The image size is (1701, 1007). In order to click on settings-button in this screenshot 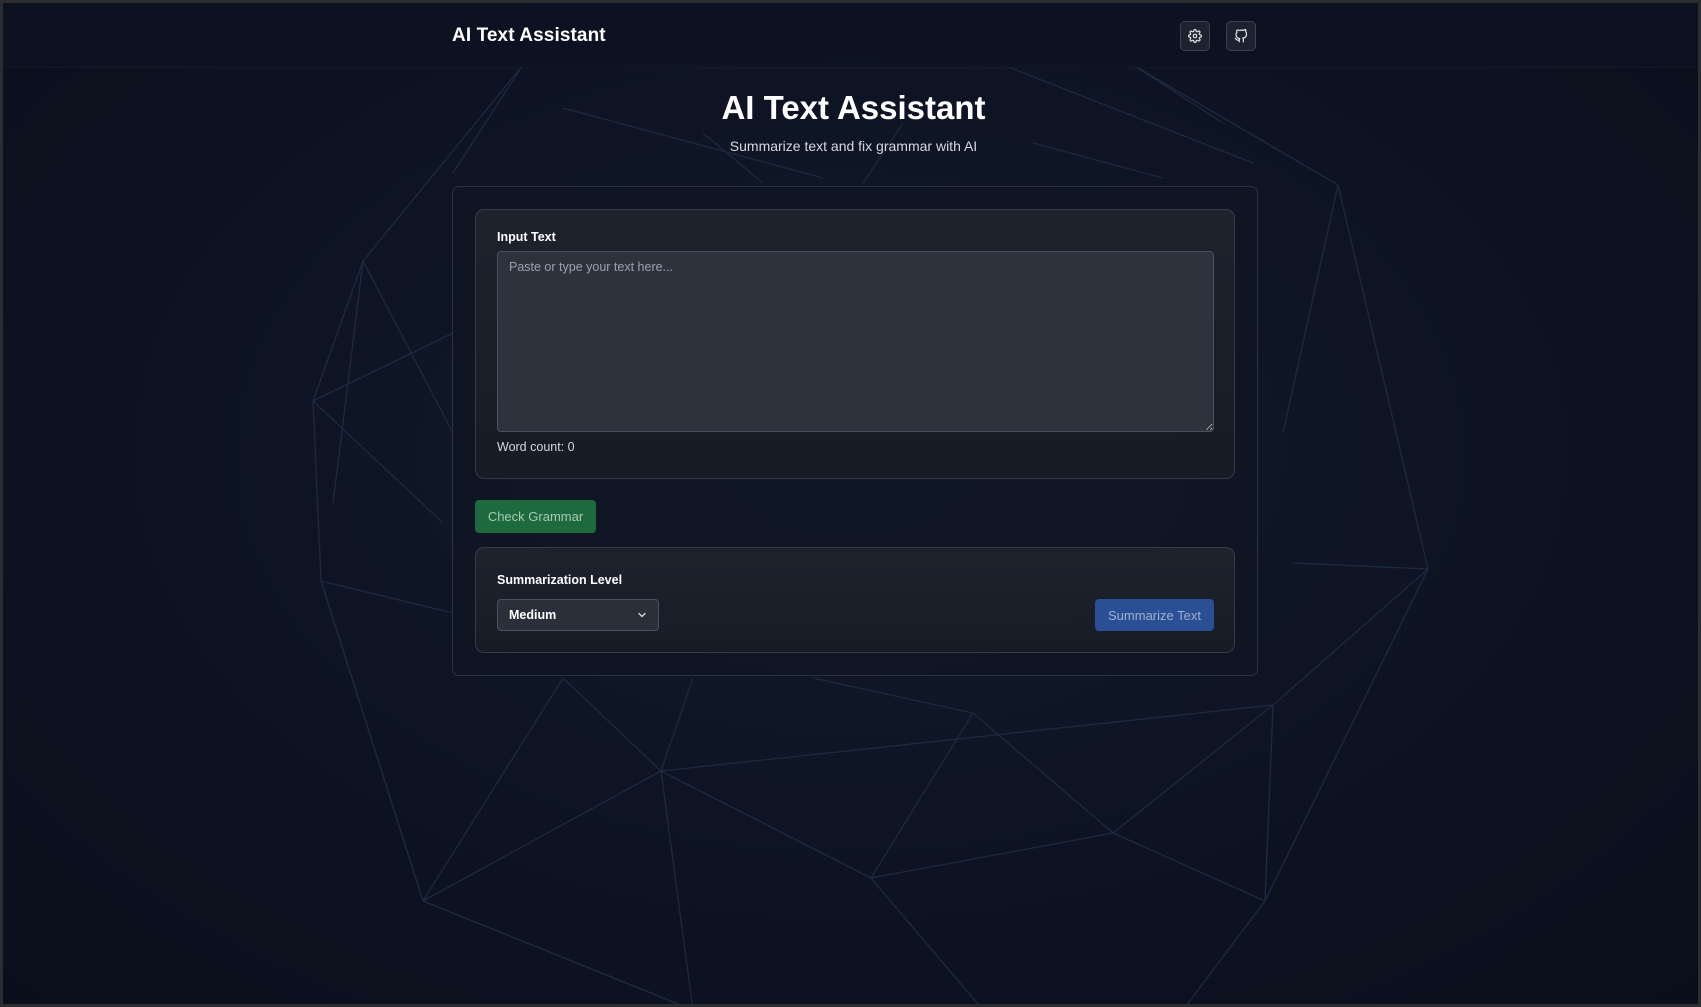, I will do `click(1195, 36)`.